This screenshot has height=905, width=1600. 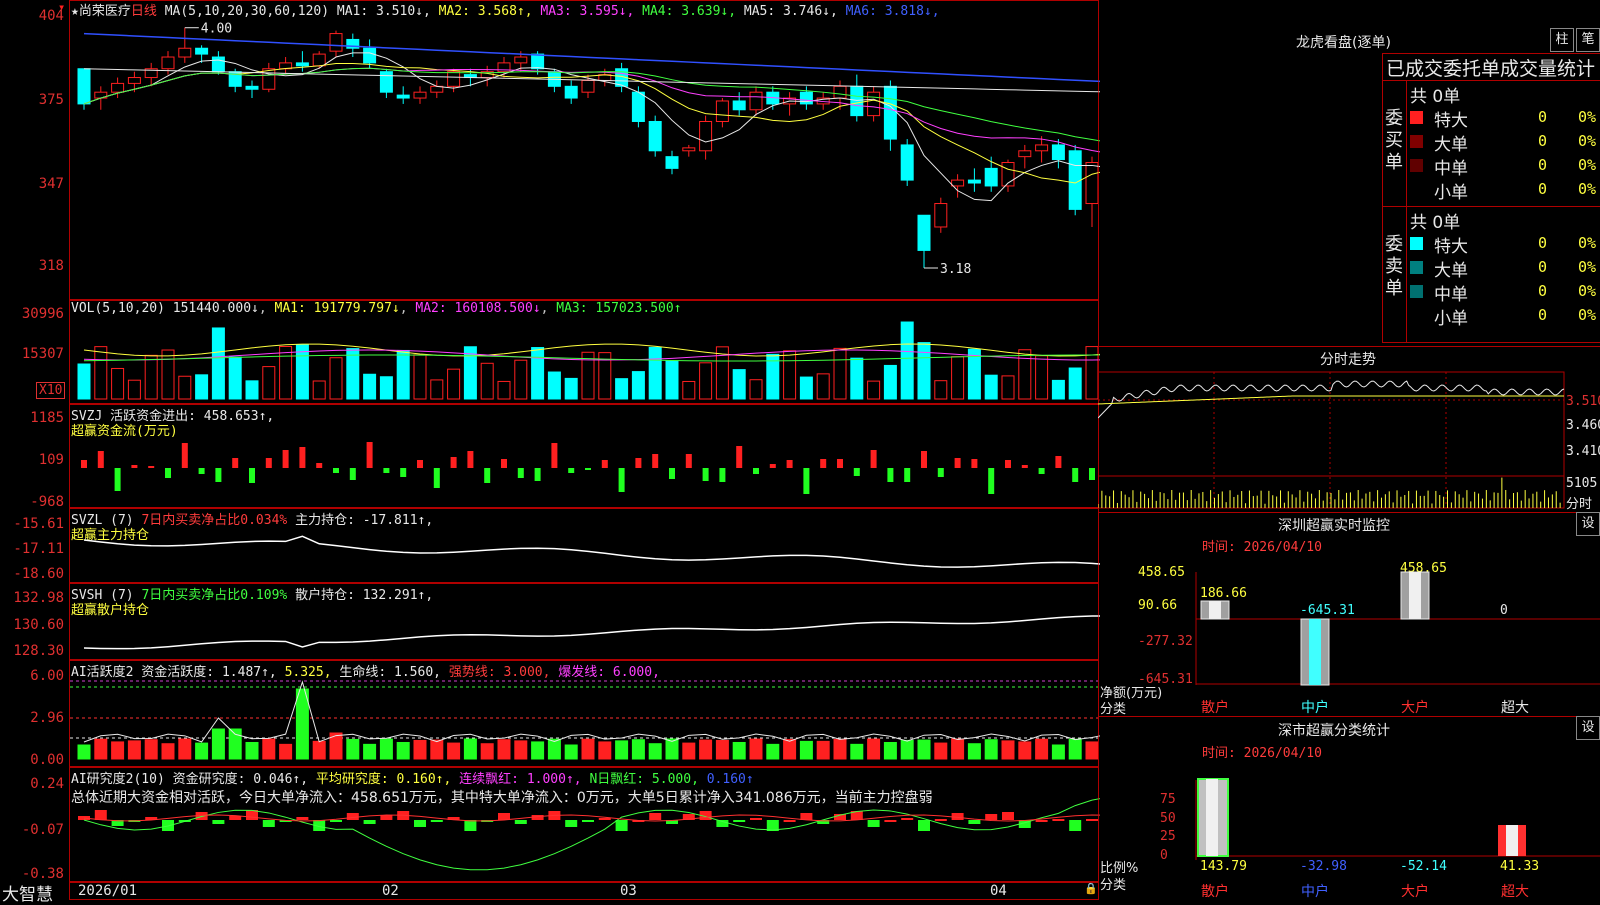 I want to click on ai-research-line, so click(x=591, y=834).